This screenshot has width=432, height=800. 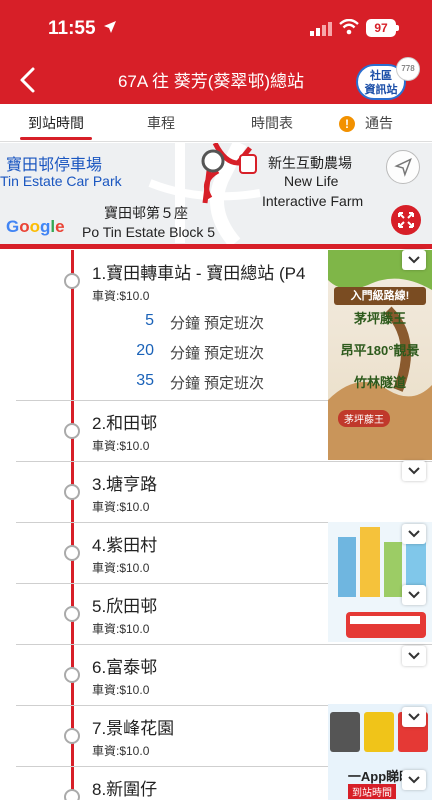 I want to click on route-title: 67A 往 葵芳(葵翠邨)總站, so click(x=211, y=81).